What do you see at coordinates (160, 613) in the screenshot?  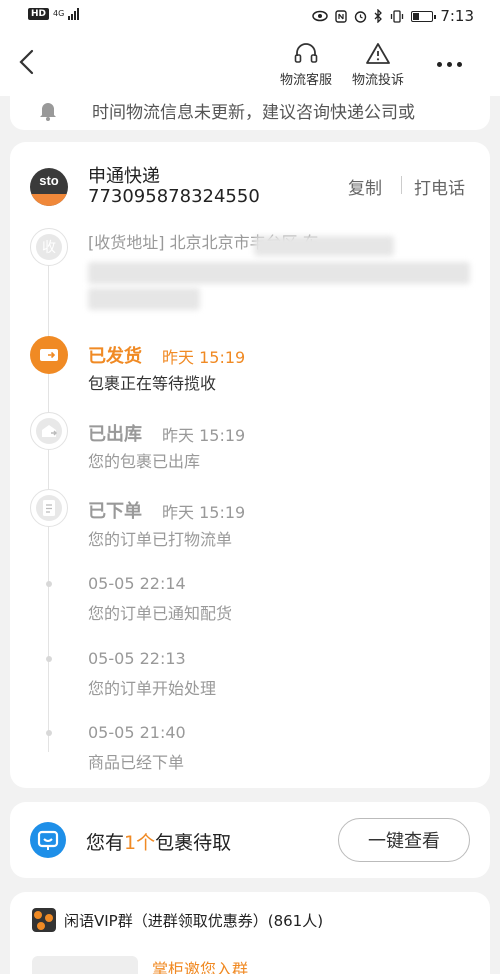 I see `event-desc: 您的订单已通知配货` at bounding box center [160, 613].